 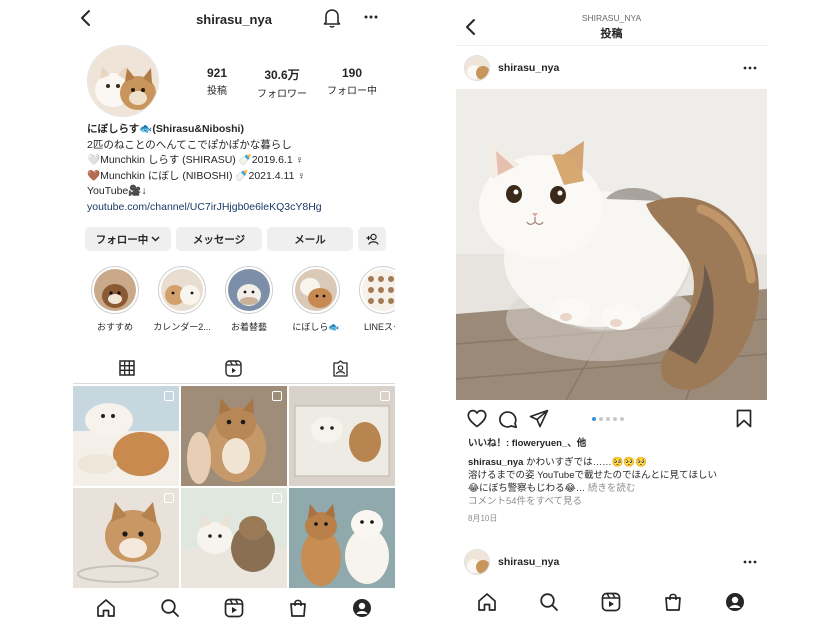 What do you see at coordinates (217, 83) in the screenshot?
I see `posts-stat: 921 投稿` at bounding box center [217, 83].